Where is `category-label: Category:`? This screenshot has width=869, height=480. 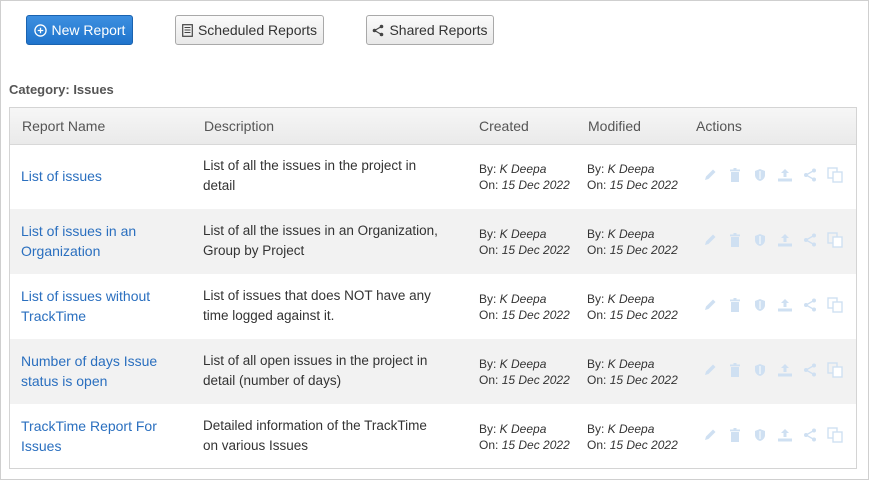
category-label: Category: is located at coordinates (39, 89).